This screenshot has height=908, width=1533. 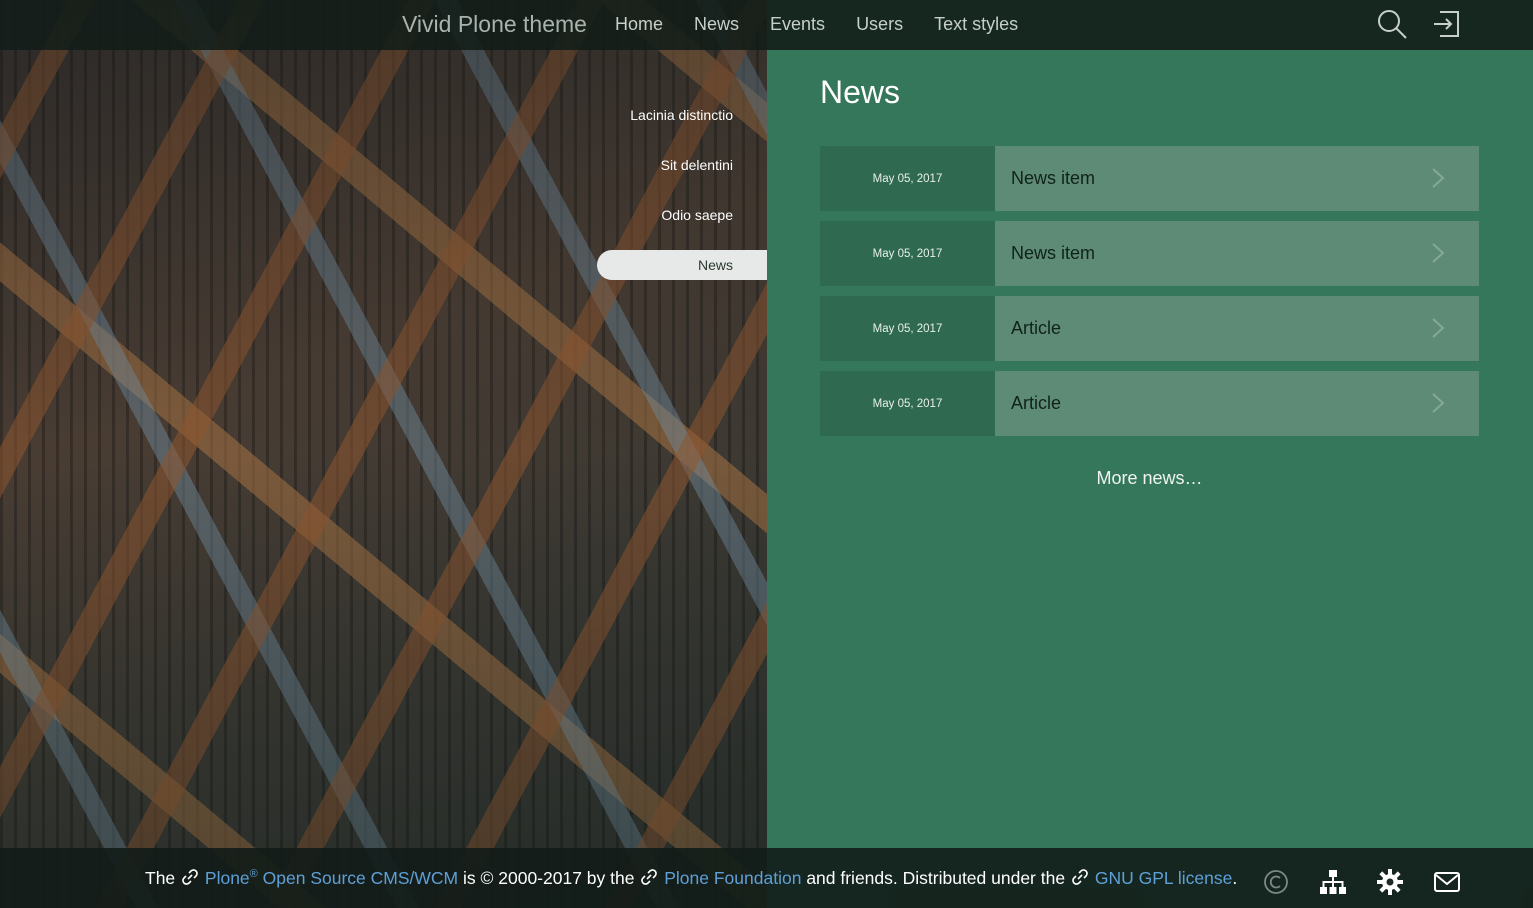 What do you see at coordinates (1447, 882) in the screenshot?
I see `mail-icon` at bounding box center [1447, 882].